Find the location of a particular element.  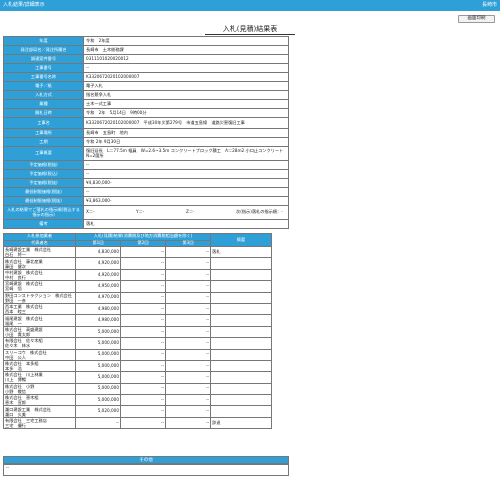

table-row: 有限会社 佐々木組 佐々木 林水 5,000,000 -- -- is located at coordinates (137, 343).